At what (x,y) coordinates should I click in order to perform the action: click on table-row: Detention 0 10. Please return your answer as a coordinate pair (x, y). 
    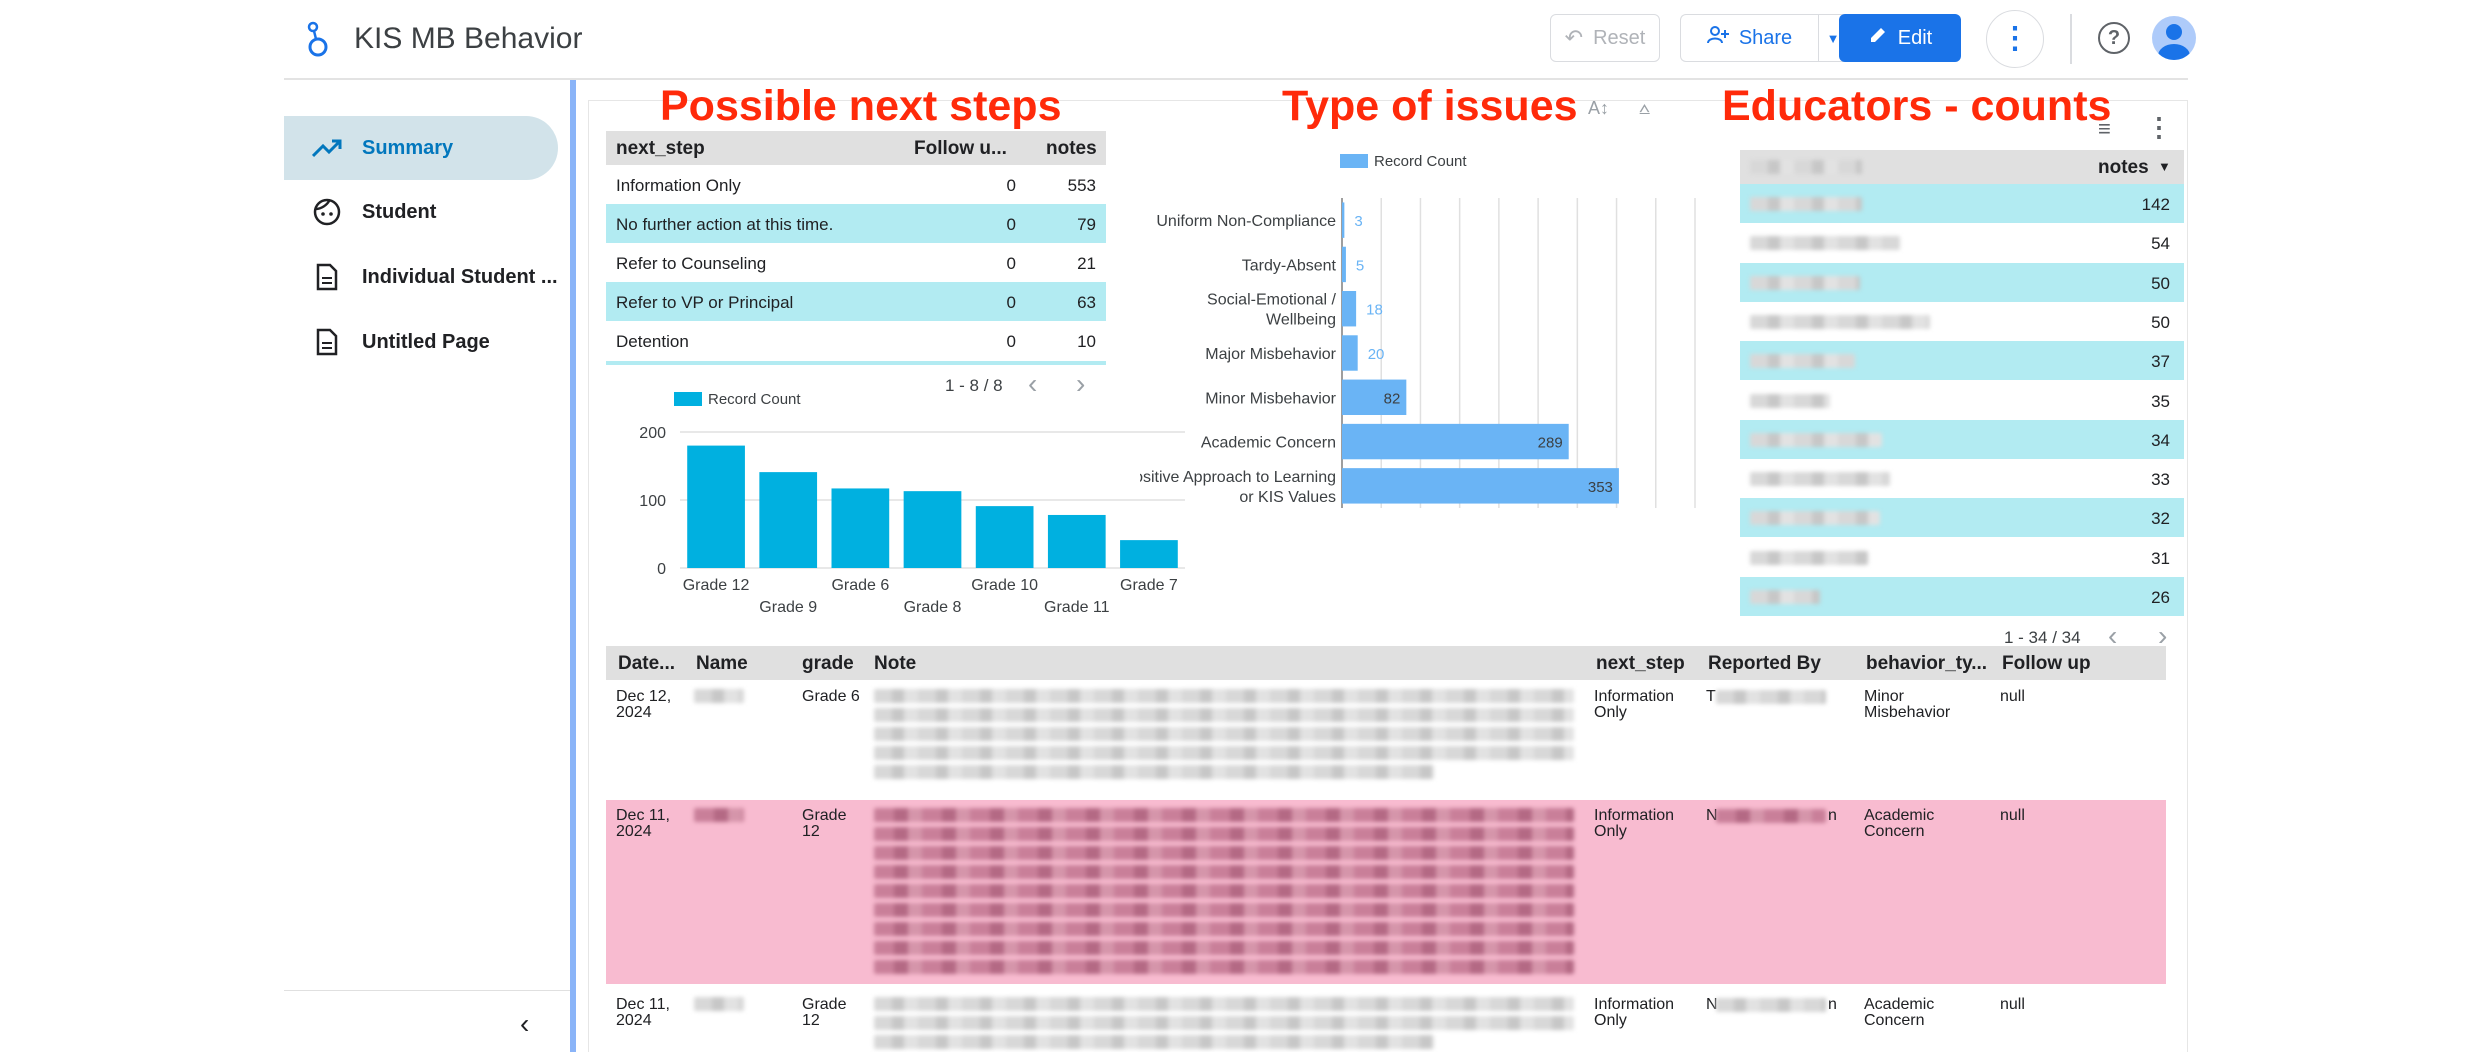
    Looking at the image, I should click on (856, 340).